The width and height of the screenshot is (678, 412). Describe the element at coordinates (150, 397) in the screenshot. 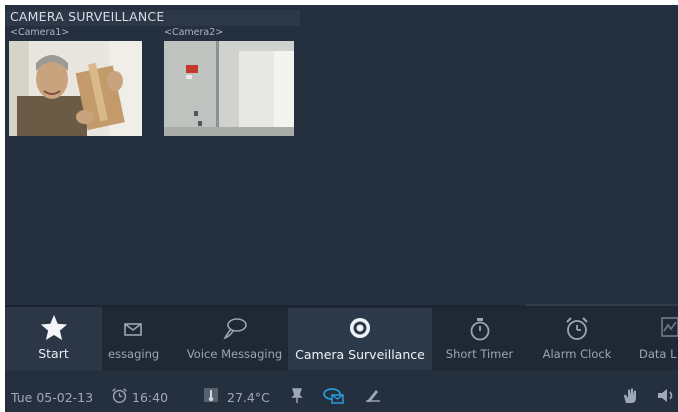

I see `status-alarm-time: 16:40` at that location.